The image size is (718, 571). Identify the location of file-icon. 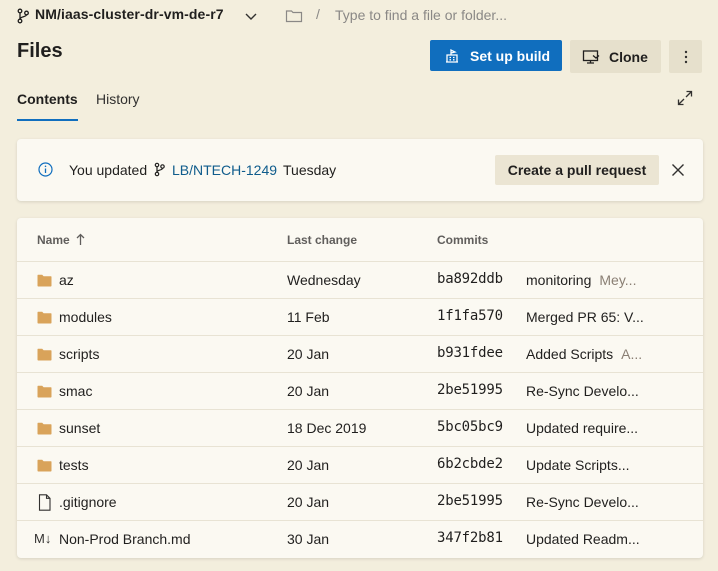
(44, 502).